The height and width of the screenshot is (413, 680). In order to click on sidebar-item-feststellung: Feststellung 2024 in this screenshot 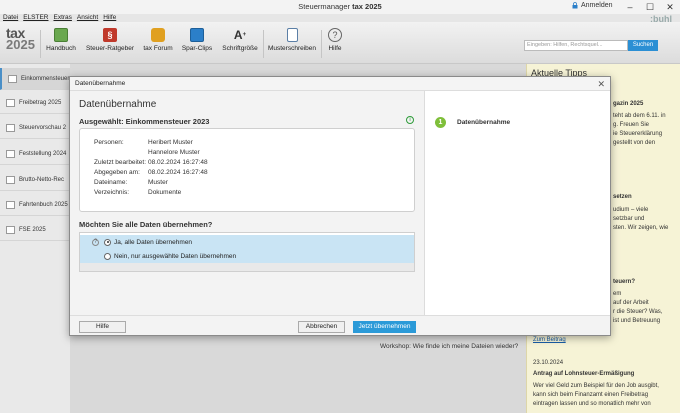, I will do `click(35, 154)`.